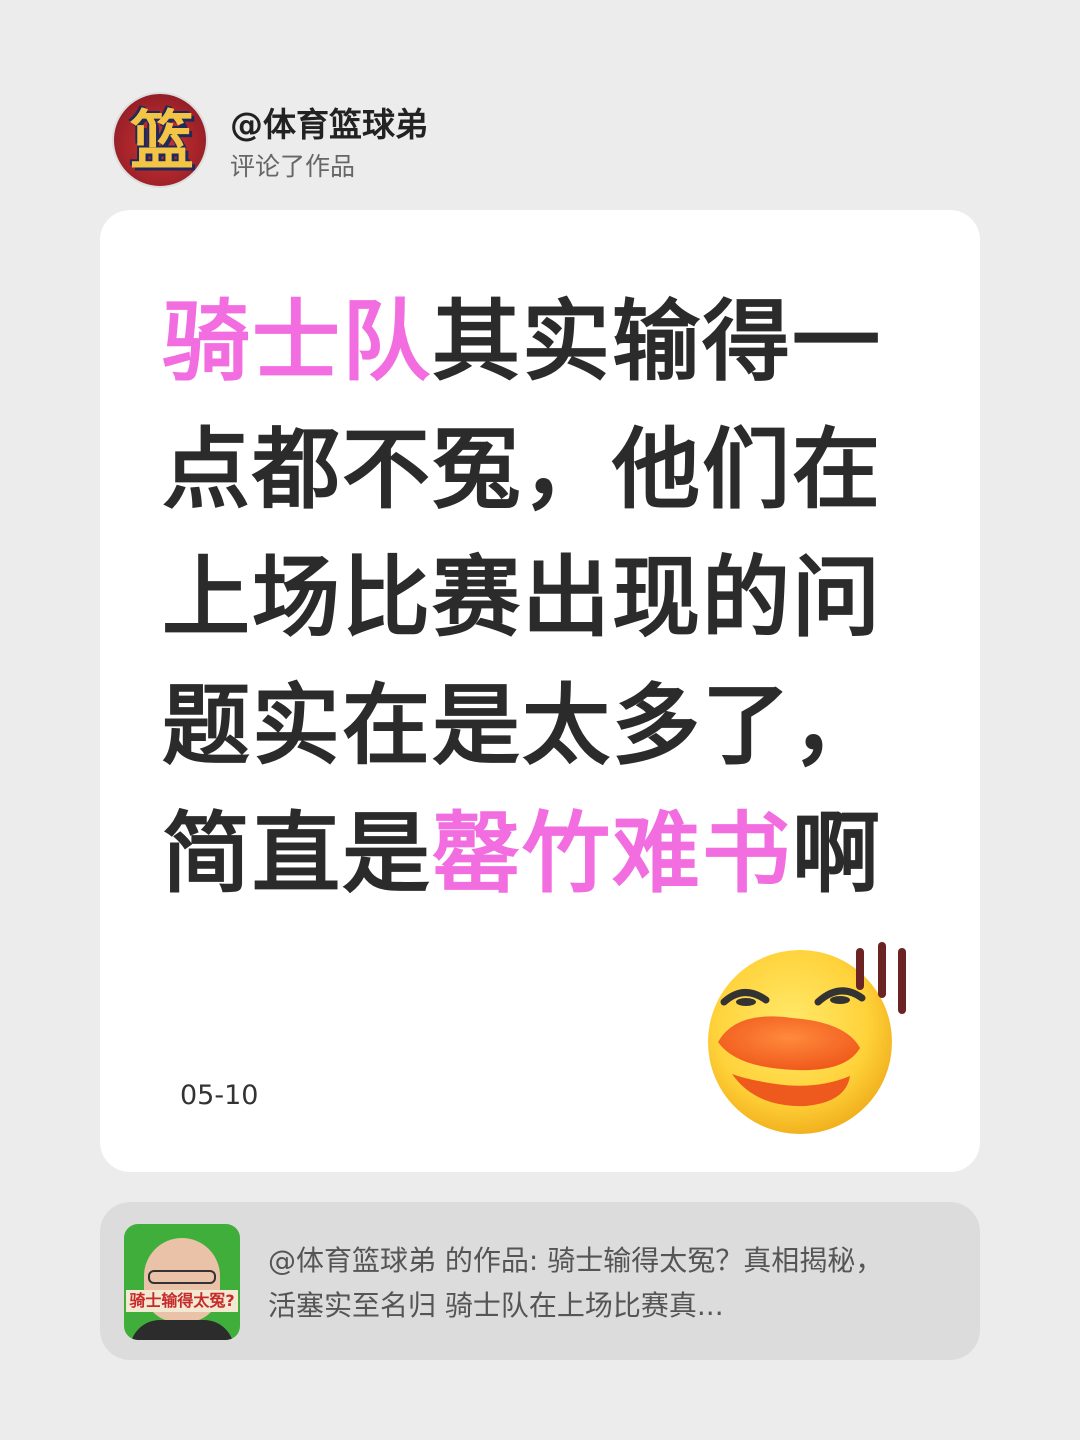 The width and height of the screenshot is (1080, 1440). Describe the element at coordinates (293, 166) in the screenshot. I see `action-text: 评论了作品` at that location.